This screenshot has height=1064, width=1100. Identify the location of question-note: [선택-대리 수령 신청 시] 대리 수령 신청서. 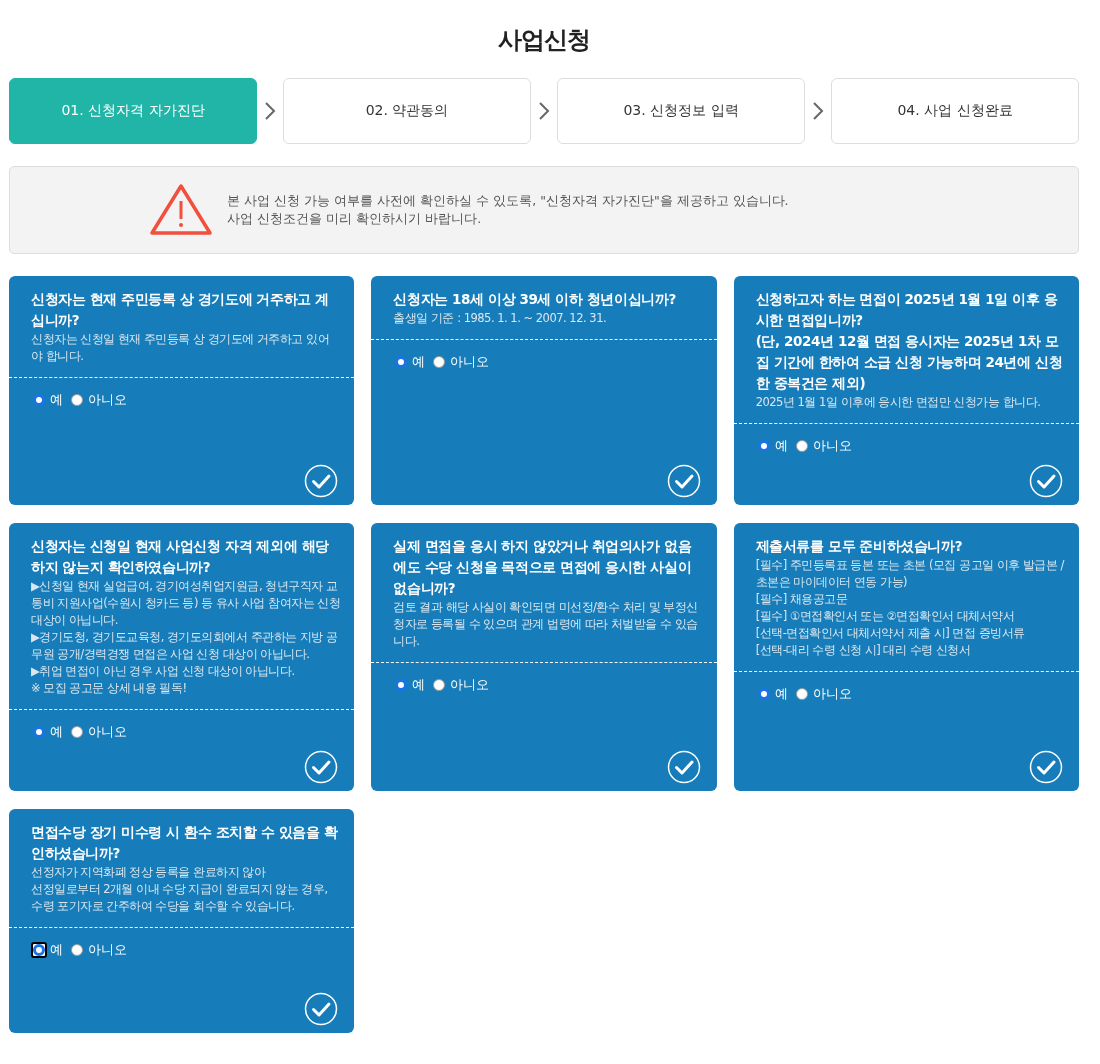
(863, 650).